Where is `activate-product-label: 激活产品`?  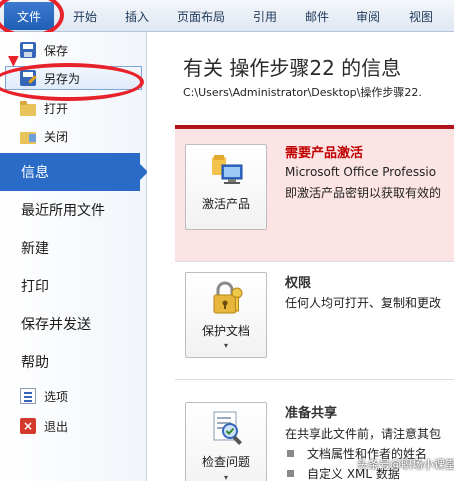
activate-product-label: 激活产品 is located at coordinates (225, 204).